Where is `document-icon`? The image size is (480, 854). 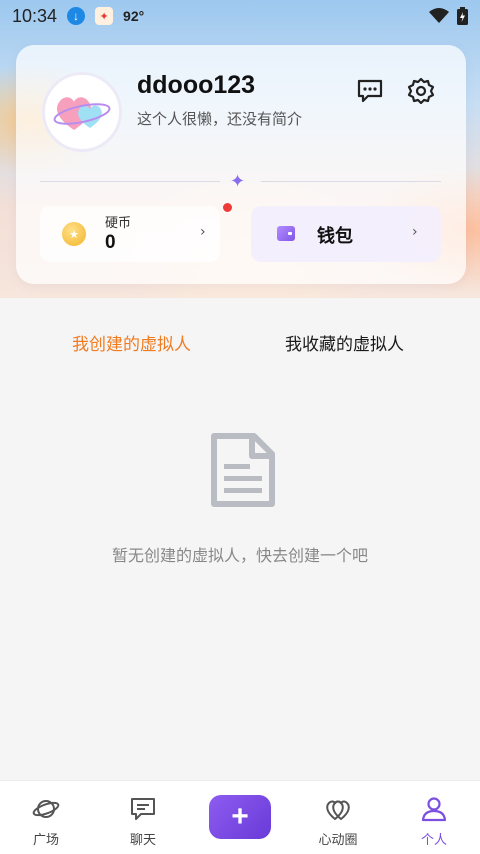
document-icon is located at coordinates (243, 470).